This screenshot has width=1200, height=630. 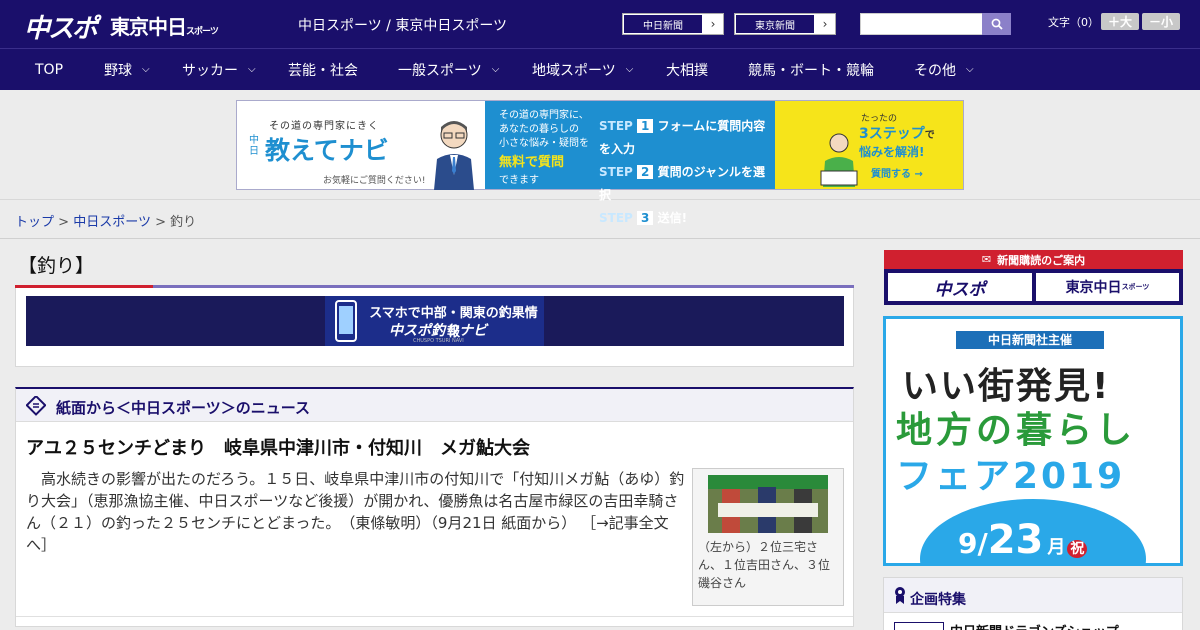 I want to click on tsuri-banner-brand: 中スポ釣りナビ, so click(x=438, y=331).